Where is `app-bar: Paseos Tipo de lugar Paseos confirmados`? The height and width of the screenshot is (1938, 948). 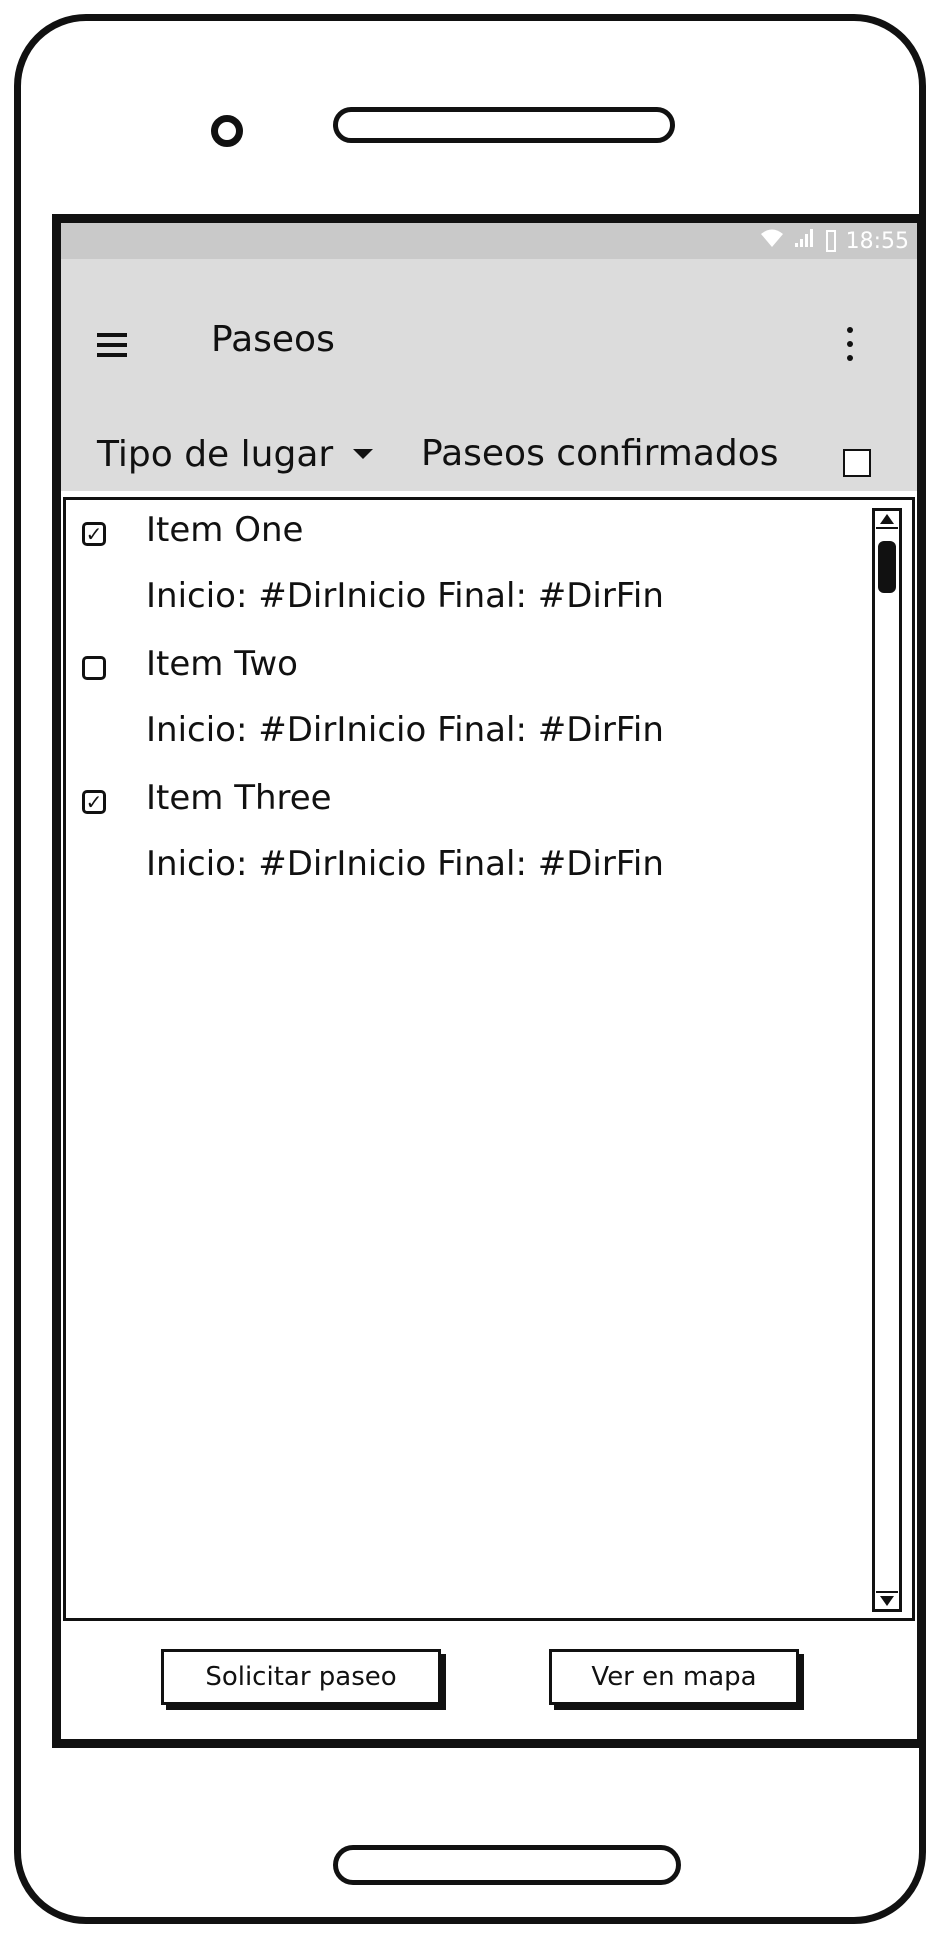
app-bar: Paseos Tipo de lugar Paseos confirmados is located at coordinates (489, 375).